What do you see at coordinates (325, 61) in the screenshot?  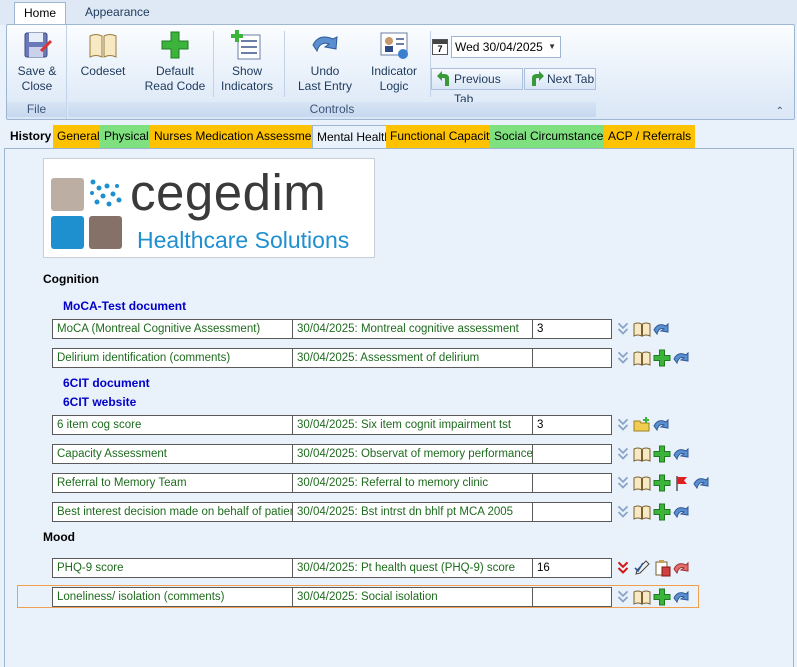 I see `undo-last-entry-button: Undo Last Entry` at bounding box center [325, 61].